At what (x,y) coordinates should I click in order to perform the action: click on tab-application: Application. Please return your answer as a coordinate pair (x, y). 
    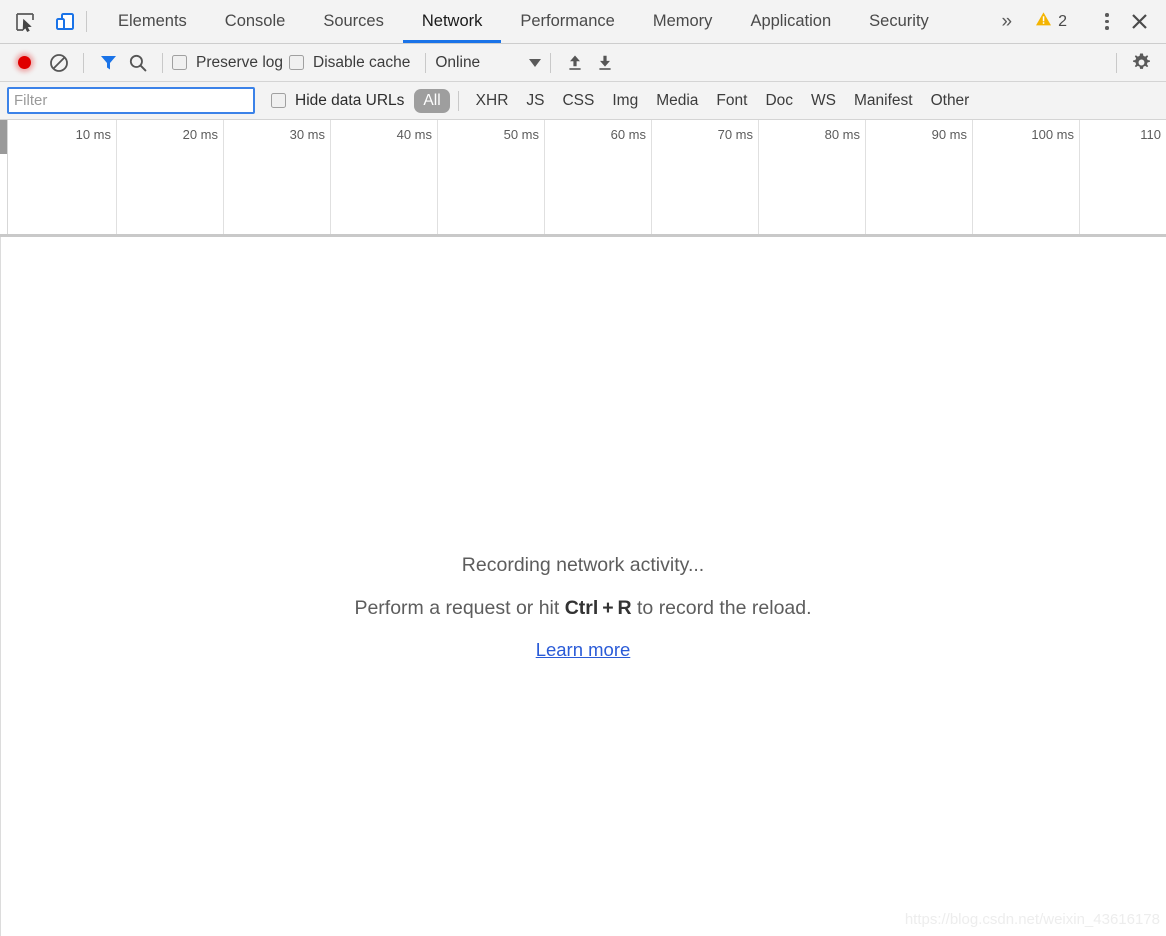
    Looking at the image, I should click on (790, 21).